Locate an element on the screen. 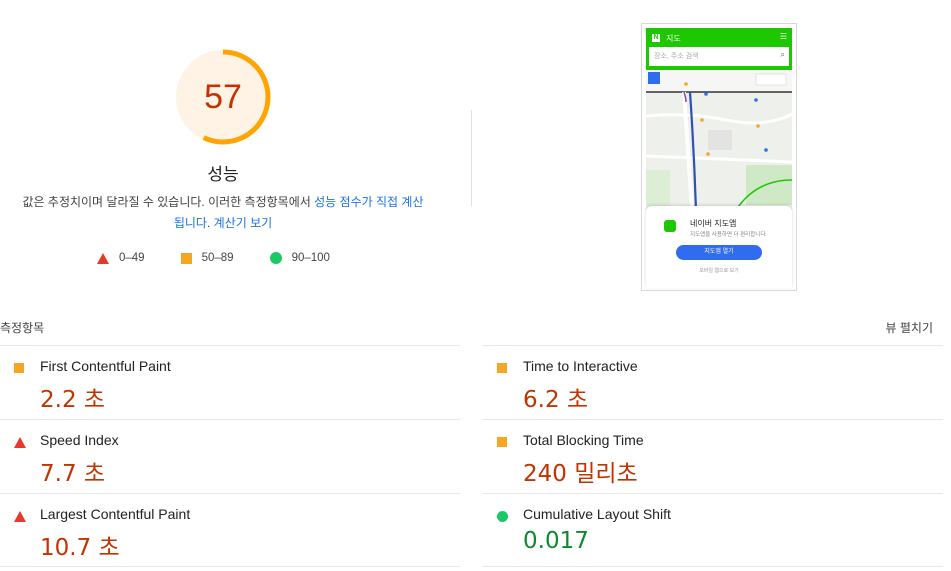 This screenshot has height=571, width=951. phone-header: N 지도 ☰ 장소, 주소 검색 ⌕ is located at coordinates (719, 49).